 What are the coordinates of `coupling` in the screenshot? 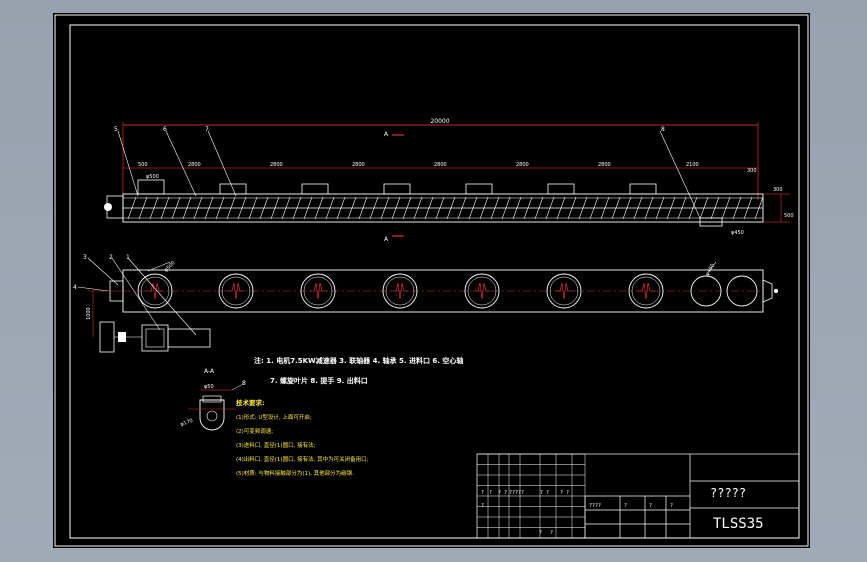 It's located at (122, 337).